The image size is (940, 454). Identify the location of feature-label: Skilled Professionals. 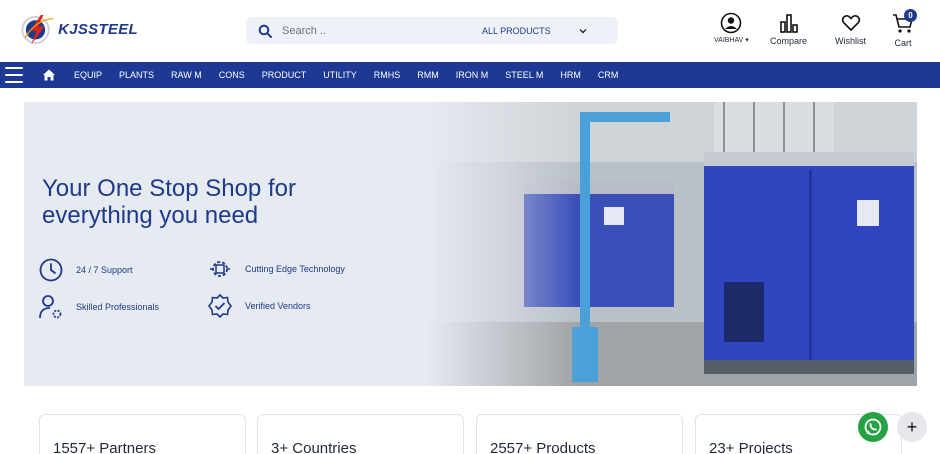
(118, 307).